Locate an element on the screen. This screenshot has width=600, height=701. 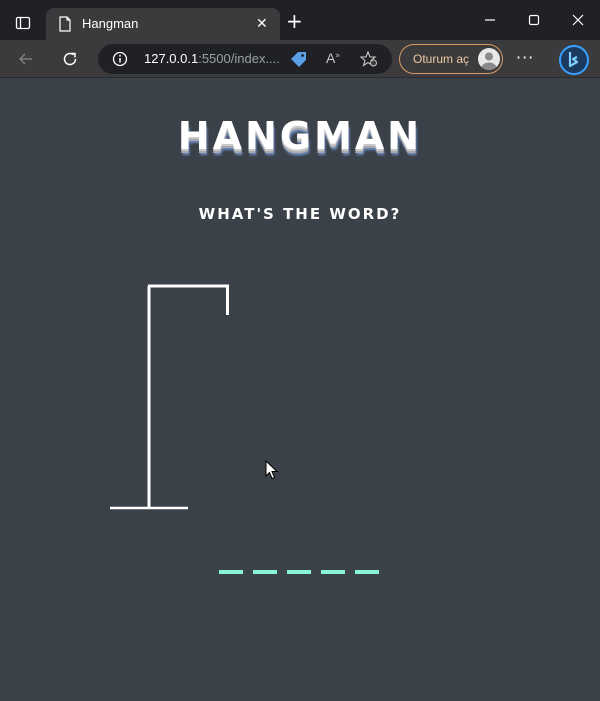
url-host: 127.0.0.1 is located at coordinates (171, 58).